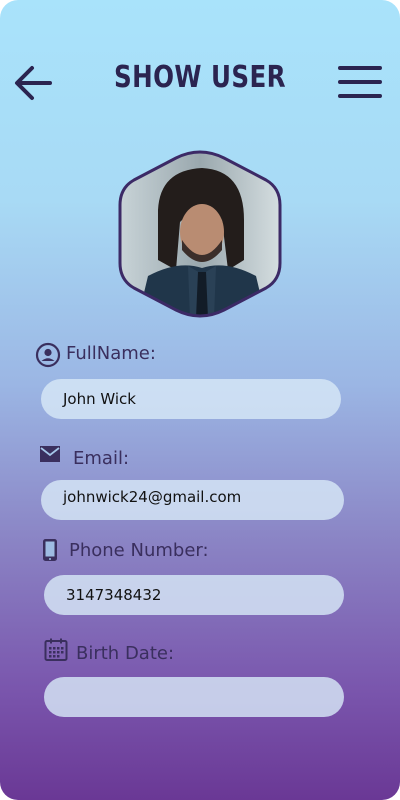 Image resolution: width=400 pixels, height=800 pixels. I want to click on mobile-phone-icon, so click(50, 550).